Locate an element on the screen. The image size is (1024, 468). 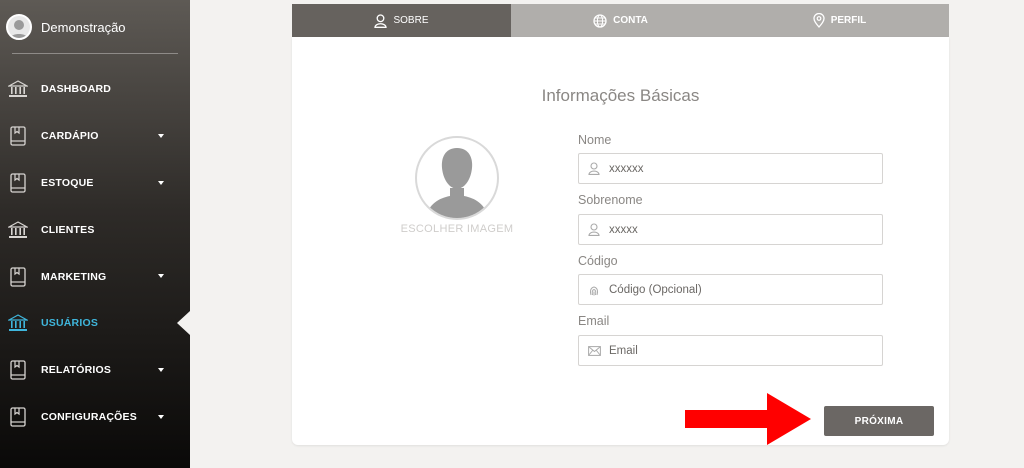
tab-sobre: SOBRE is located at coordinates (401, 20).